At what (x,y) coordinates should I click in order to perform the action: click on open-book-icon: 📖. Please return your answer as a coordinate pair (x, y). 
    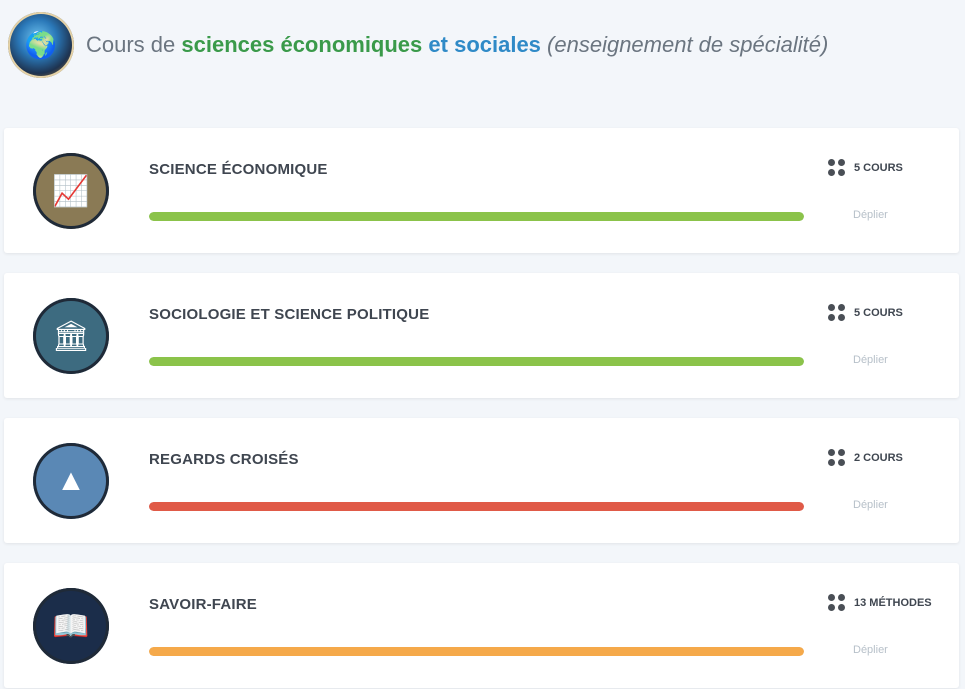
    Looking at the image, I should click on (71, 626).